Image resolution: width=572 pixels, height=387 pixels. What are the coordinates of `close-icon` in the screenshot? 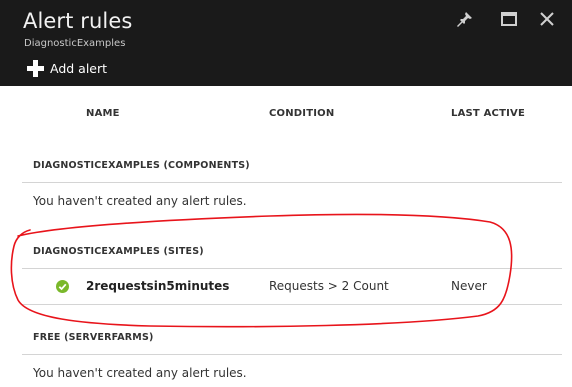 It's located at (547, 19).